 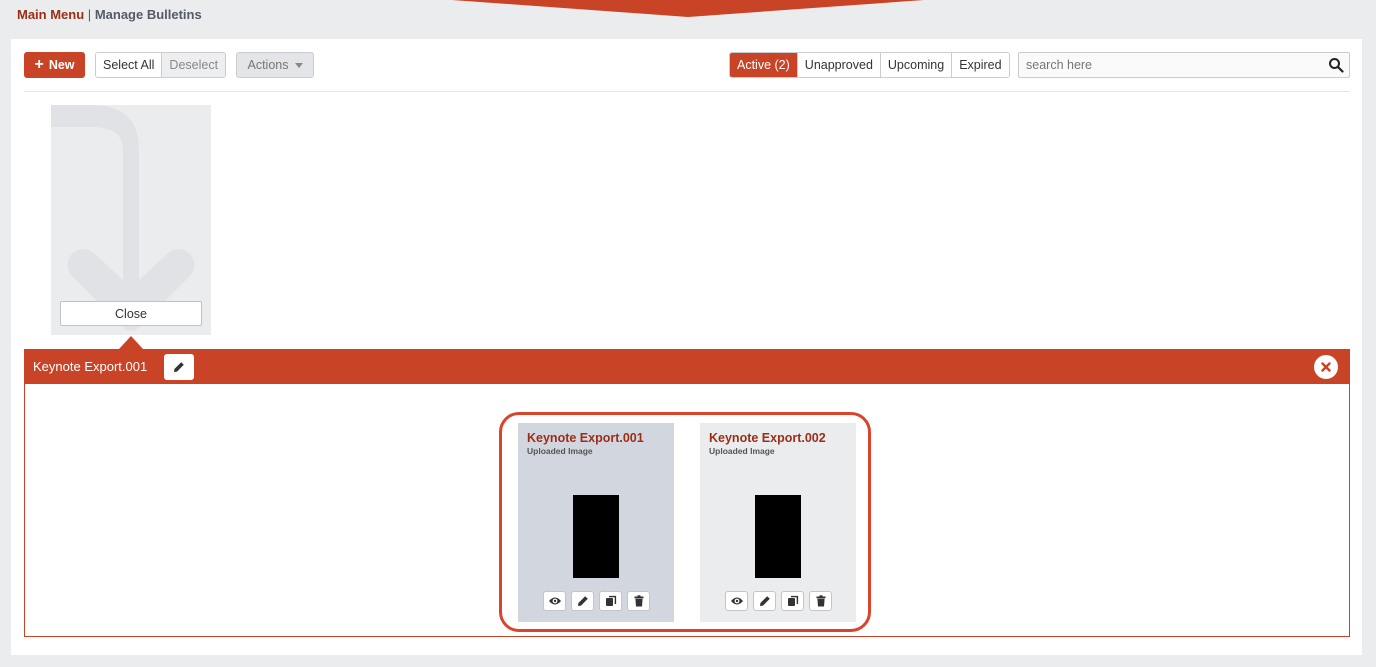 I want to click on search-box, so click(x=1184, y=65).